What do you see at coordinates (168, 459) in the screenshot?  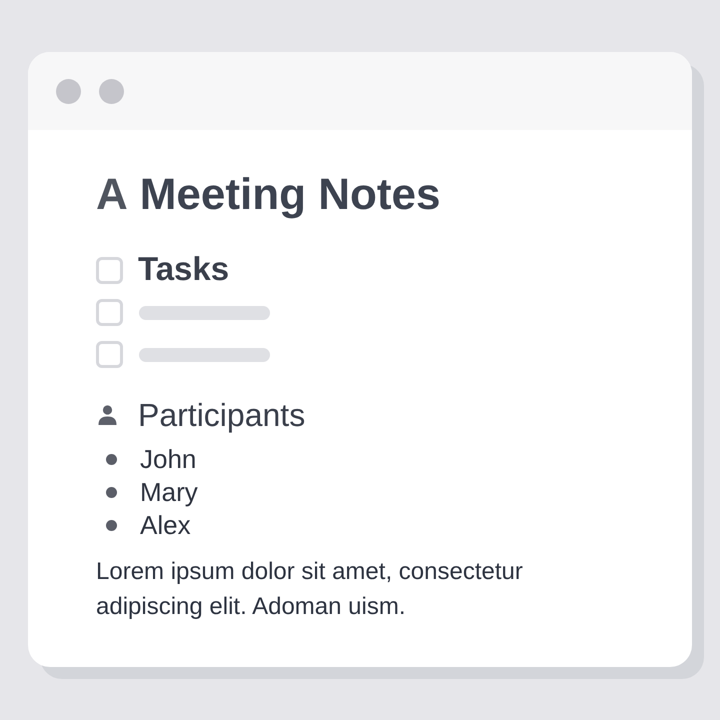 I see `participant-name: John` at bounding box center [168, 459].